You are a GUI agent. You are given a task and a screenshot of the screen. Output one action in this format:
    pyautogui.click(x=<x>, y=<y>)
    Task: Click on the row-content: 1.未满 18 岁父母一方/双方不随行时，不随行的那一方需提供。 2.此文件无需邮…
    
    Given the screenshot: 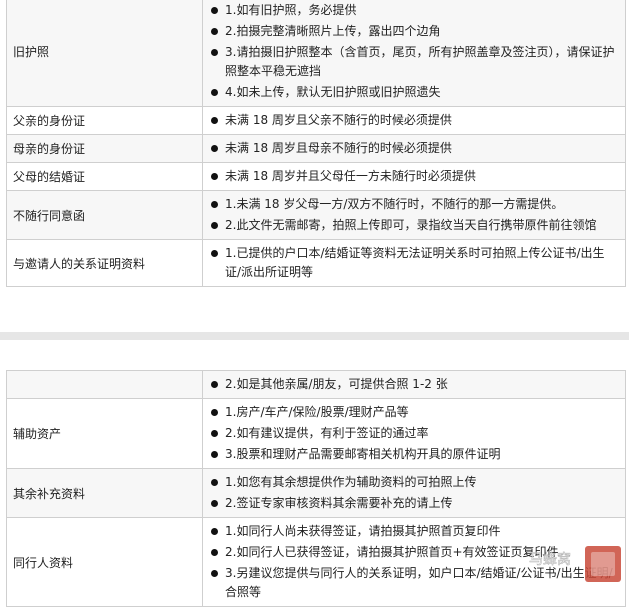 What is the action you would take?
    pyautogui.click(x=414, y=215)
    